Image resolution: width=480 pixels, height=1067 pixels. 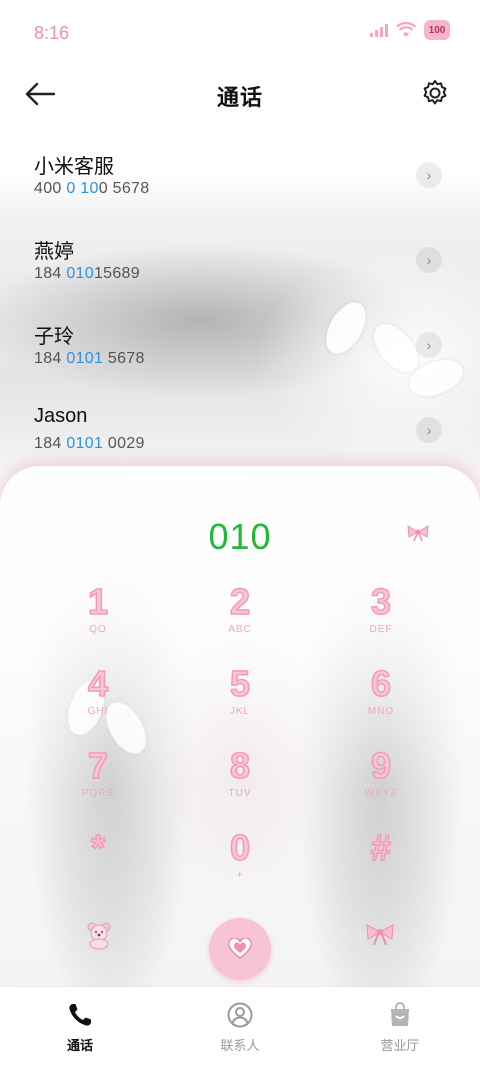 What do you see at coordinates (240, 684) in the screenshot?
I see `key-digit: 5` at bounding box center [240, 684].